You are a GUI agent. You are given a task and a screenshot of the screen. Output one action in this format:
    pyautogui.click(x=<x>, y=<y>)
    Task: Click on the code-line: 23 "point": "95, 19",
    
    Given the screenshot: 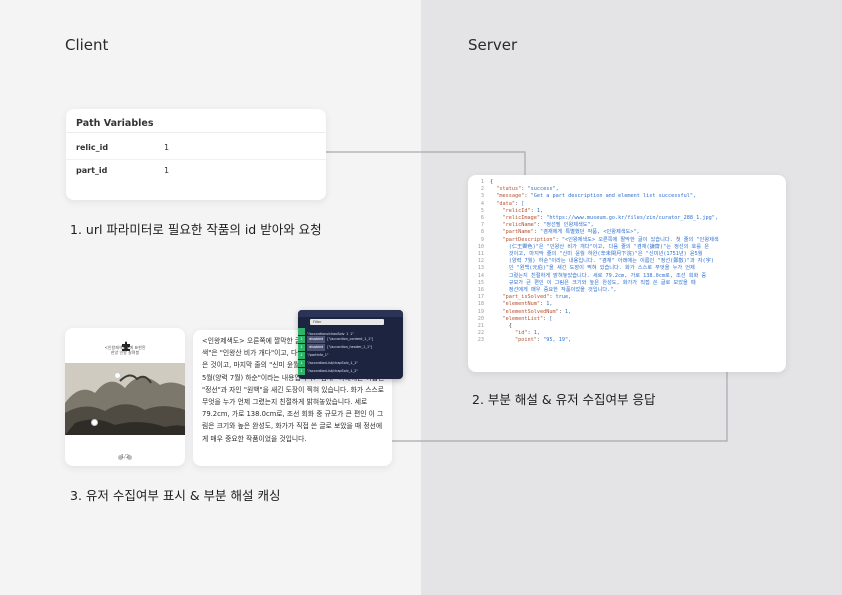 What is the action you would take?
    pyautogui.click(x=628, y=340)
    